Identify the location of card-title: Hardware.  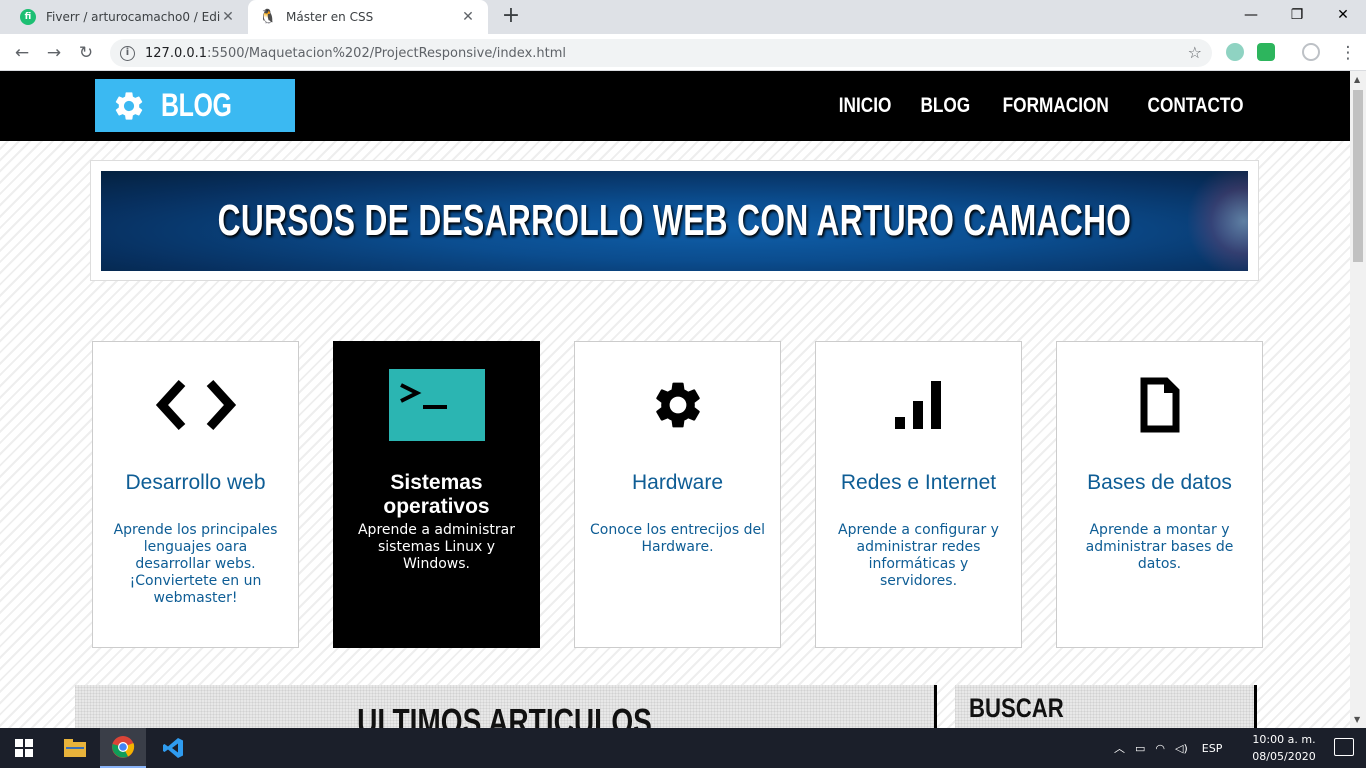
(677, 482).